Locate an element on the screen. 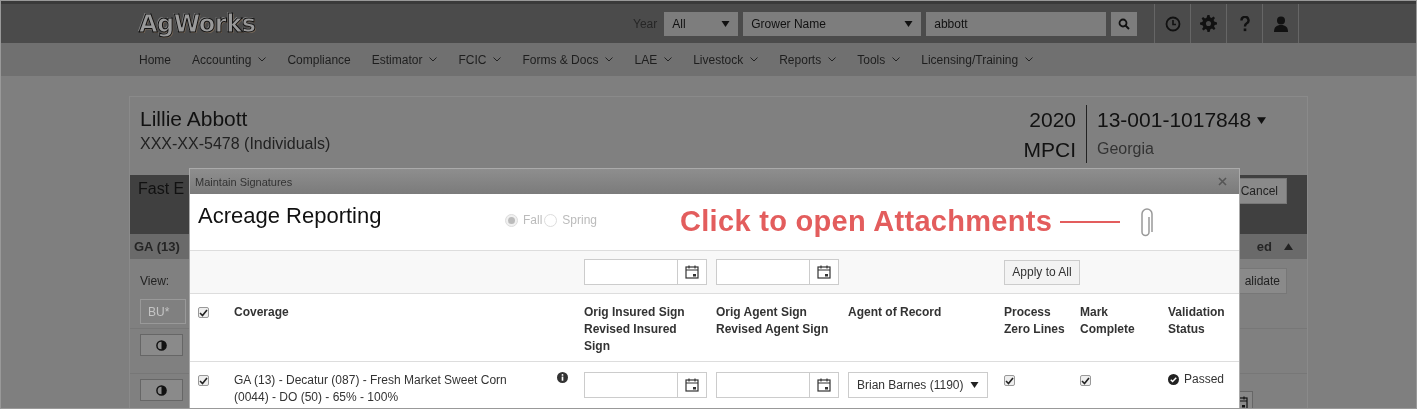 Image resolution: width=1417 pixels, height=409 pixels. nav-item: Estimator is located at coordinates (404, 59).